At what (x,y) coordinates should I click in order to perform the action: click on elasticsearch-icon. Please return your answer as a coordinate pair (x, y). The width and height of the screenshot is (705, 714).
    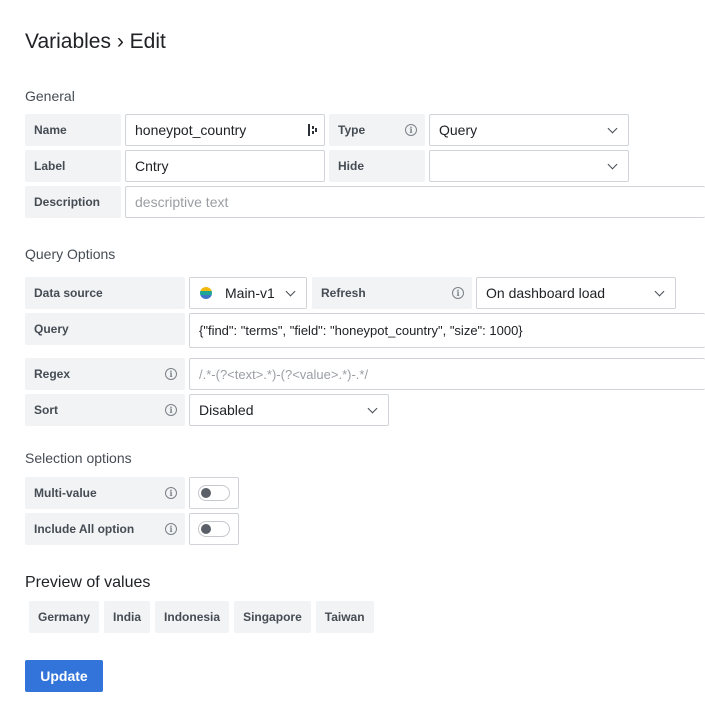
    Looking at the image, I should click on (206, 293).